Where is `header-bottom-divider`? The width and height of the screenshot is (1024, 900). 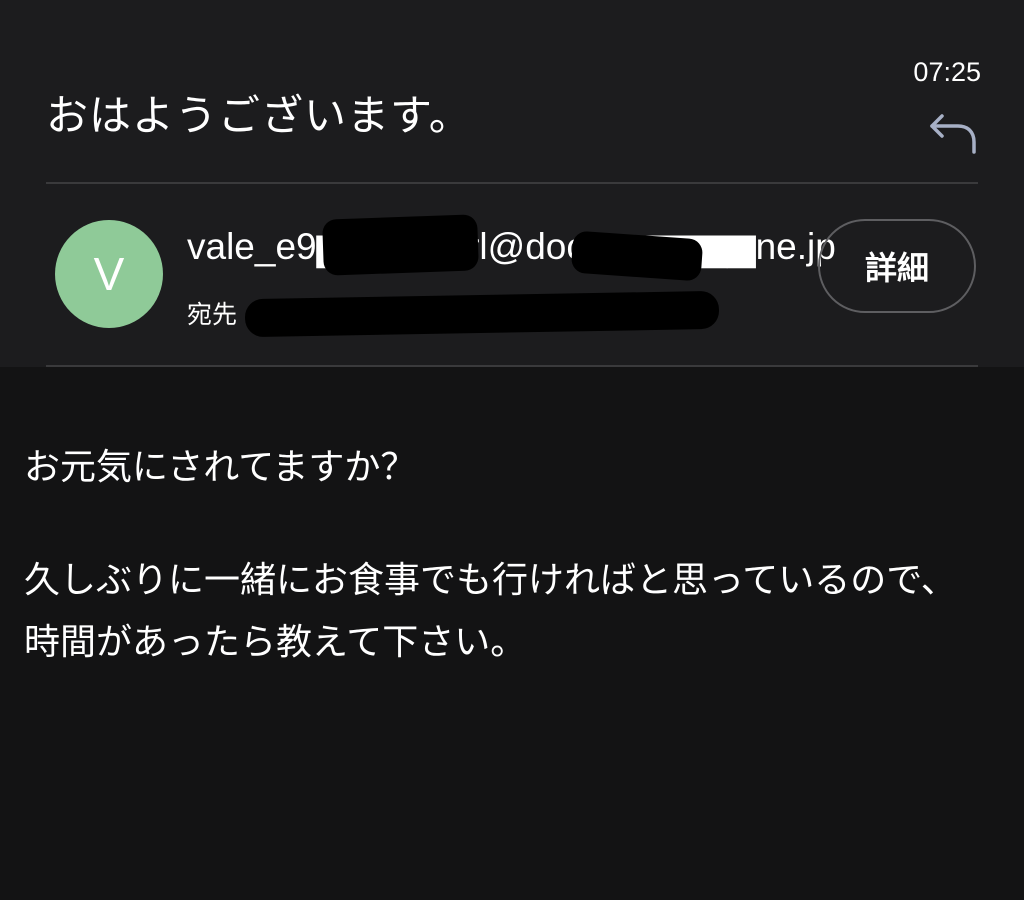 header-bottom-divider is located at coordinates (512, 366).